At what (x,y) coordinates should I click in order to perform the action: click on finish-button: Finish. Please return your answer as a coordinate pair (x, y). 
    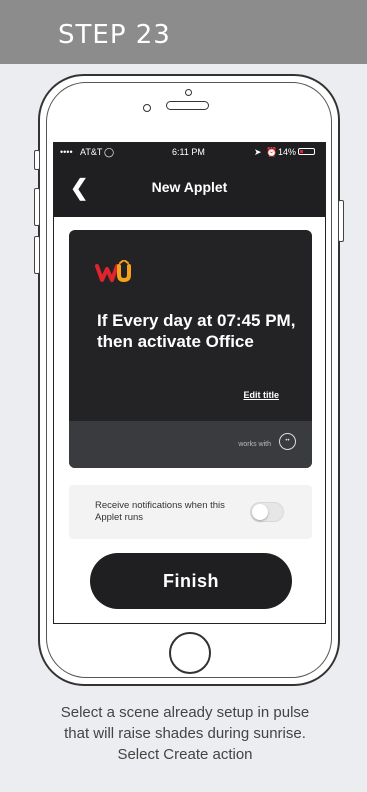
    Looking at the image, I should click on (191, 581).